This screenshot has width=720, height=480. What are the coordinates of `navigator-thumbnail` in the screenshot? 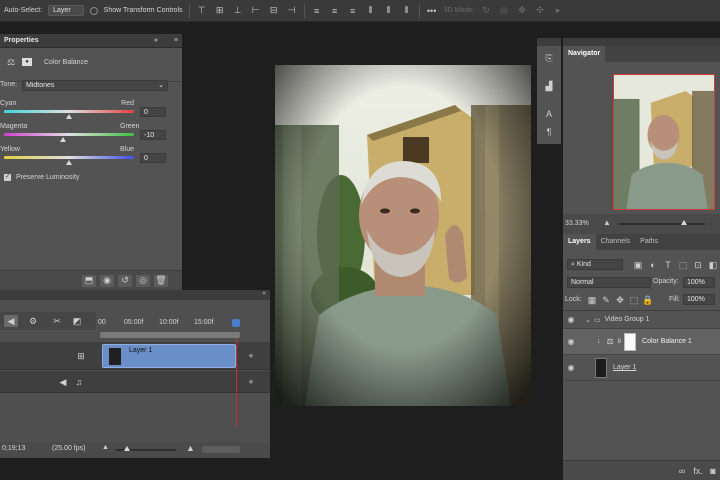 It's located at (664, 142).